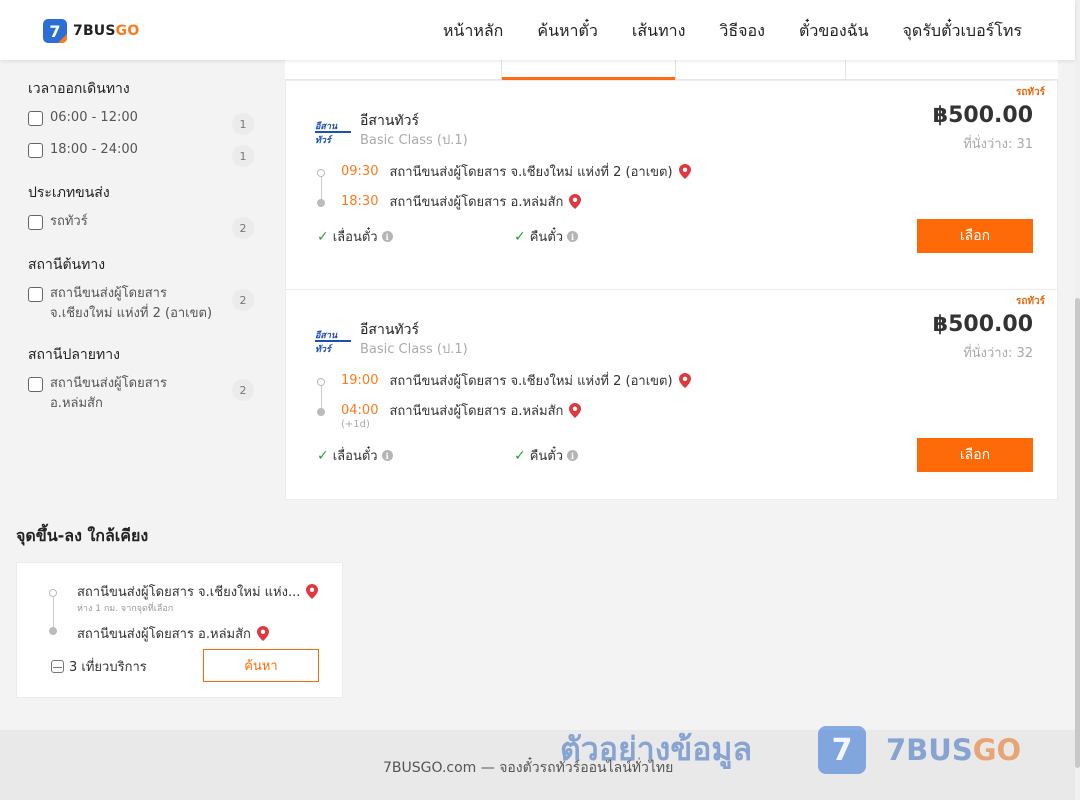 The width and height of the screenshot is (1080, 800). I want to click on seats-available: ที่นั่งว่าง: 31, so click(998, 144).